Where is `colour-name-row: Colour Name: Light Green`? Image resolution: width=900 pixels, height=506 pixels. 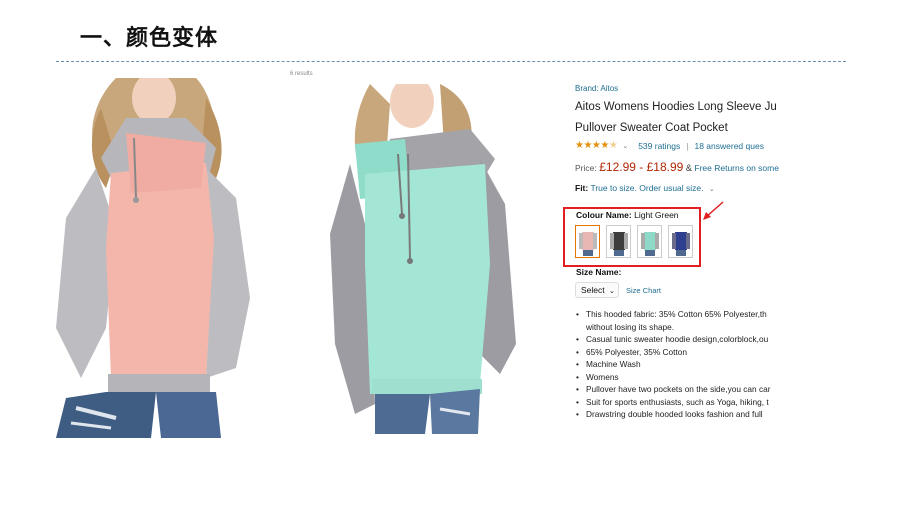 colour-name-row: Colour Name: Light Green is located at coordinates (627, 215).